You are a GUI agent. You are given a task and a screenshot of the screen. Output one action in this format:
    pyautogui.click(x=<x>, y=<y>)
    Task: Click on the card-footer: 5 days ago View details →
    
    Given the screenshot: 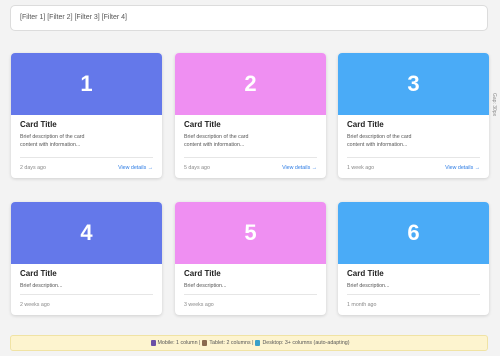 What is the action you would take?
    pyautogui.click(x=250, y=167)
    